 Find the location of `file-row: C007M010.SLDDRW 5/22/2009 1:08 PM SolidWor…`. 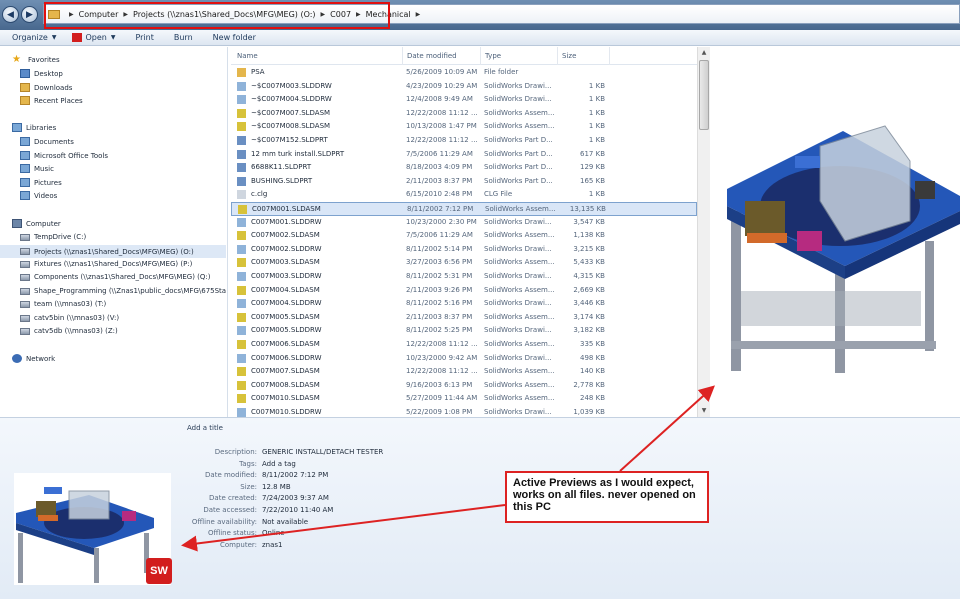

file-row: C007M010.SLDDRW 5/22/2009 1:08 PM SolidWor… is located at coordinates (464, 411).